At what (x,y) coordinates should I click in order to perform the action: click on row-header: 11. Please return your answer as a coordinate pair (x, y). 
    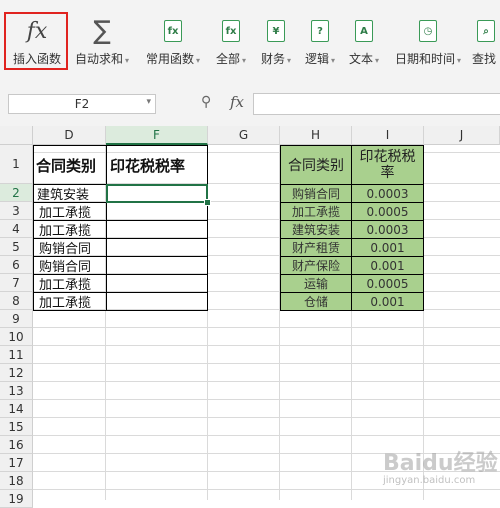
    Looking at the image, I should click on (16, 355).